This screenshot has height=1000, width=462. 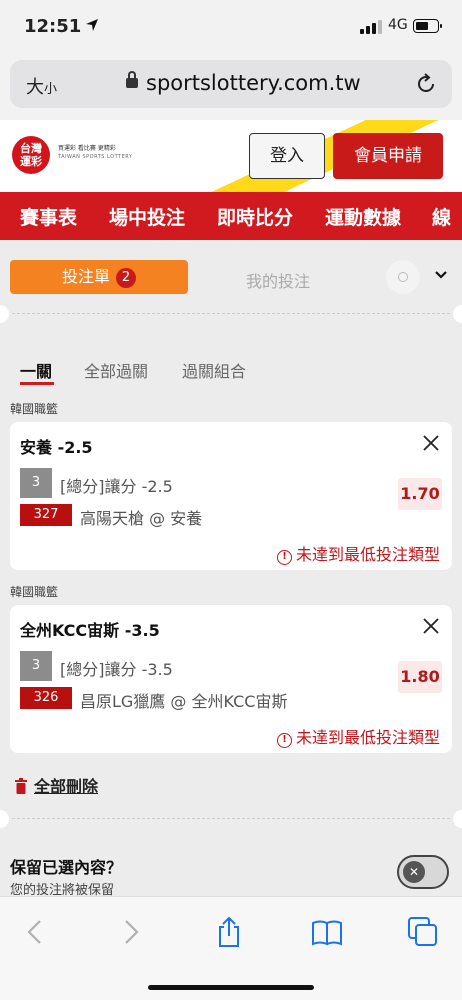 I want to click on match-code-badge: 327, so click(x=46, y=515).